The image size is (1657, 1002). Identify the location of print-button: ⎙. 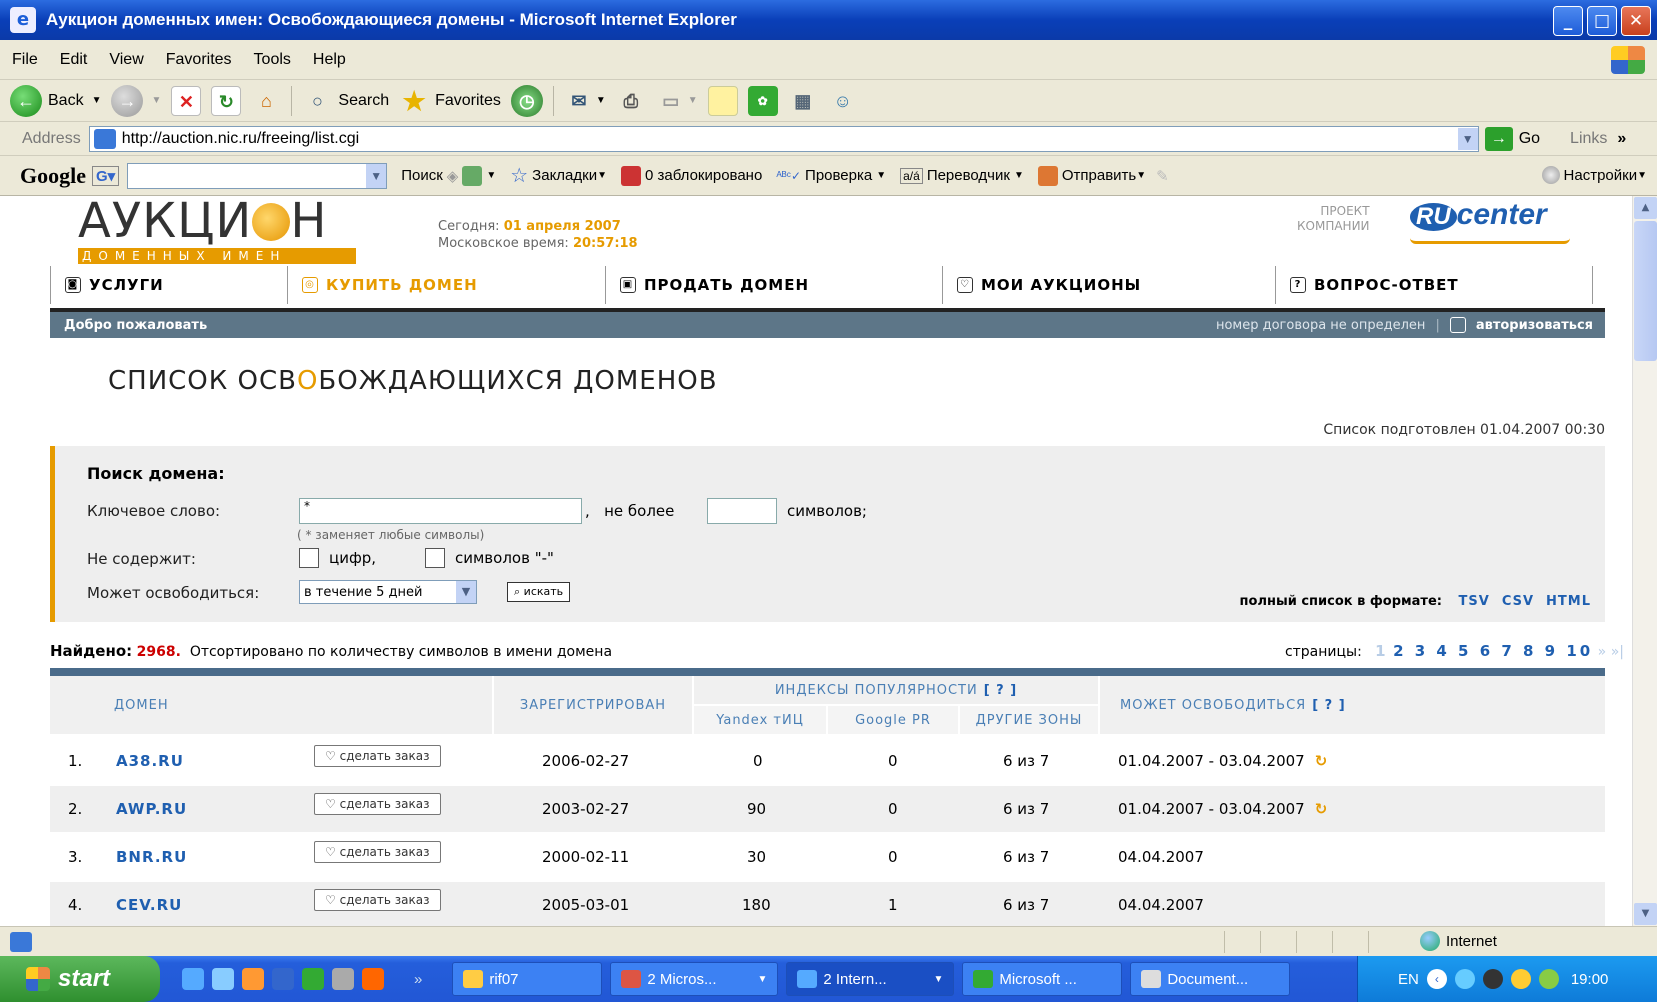
(631, 101).